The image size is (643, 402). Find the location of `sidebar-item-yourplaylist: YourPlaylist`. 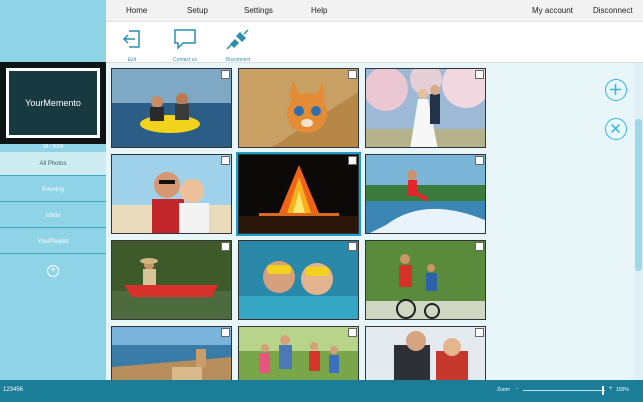

sidebar-item-yourplaylist: YourPlaylist is located at coordinates (53, 242).